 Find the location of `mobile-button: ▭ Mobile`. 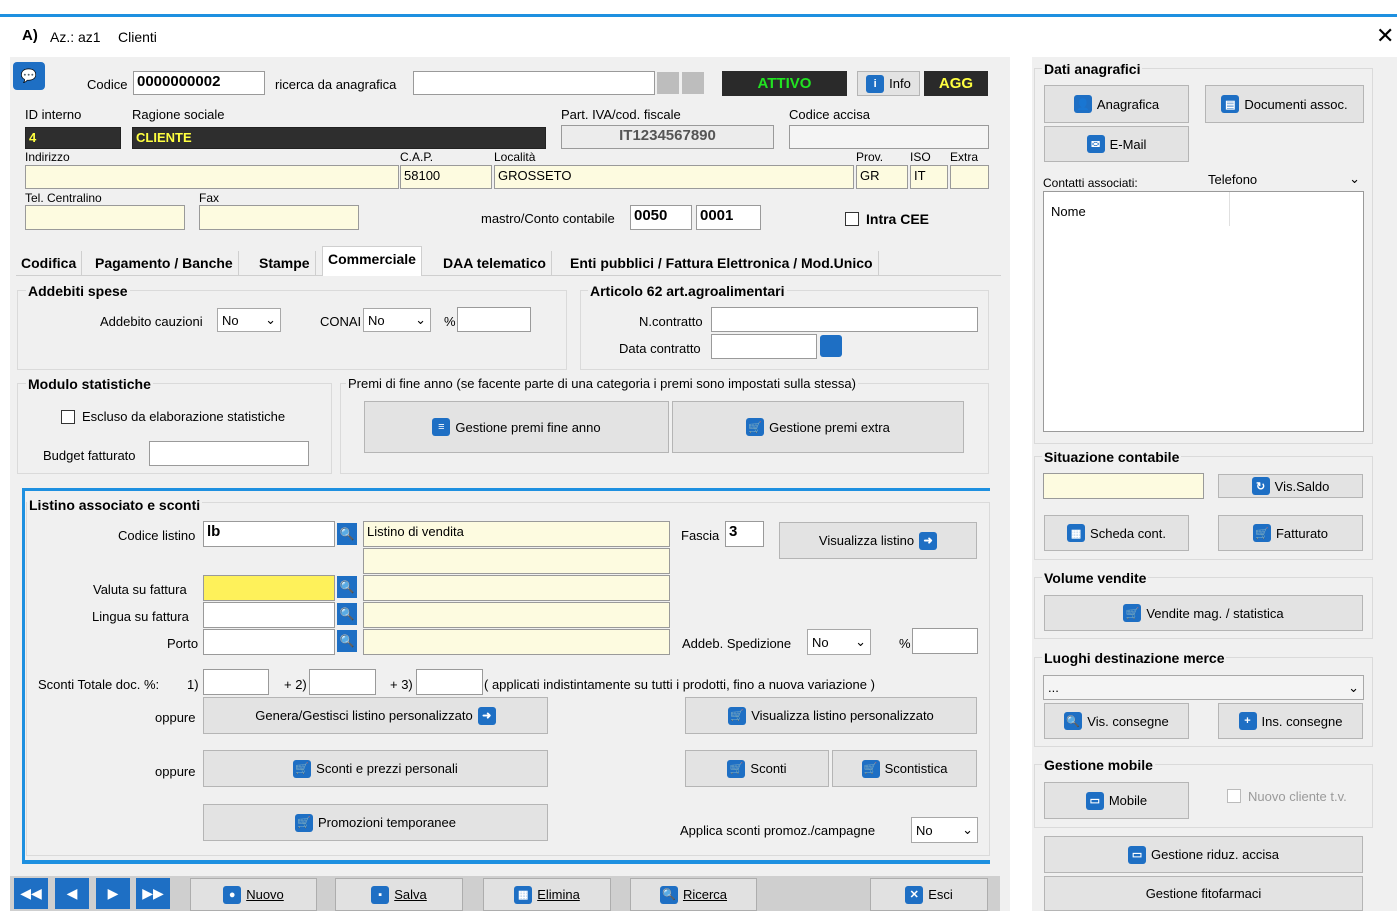

mobile-button: ▭ Mobile is located at coordinates (1116, 800).